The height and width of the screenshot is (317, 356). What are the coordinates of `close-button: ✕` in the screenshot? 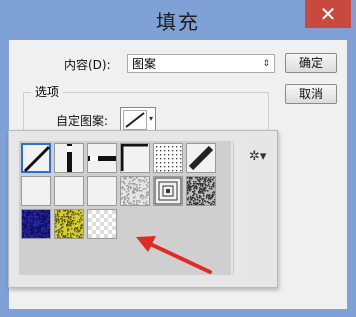 It's located at (328, 14).